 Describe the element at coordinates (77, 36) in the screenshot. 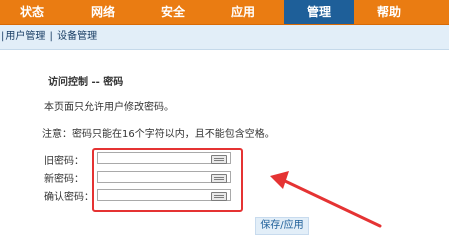

I see `subnav-device-management: 设备管理` at that location.